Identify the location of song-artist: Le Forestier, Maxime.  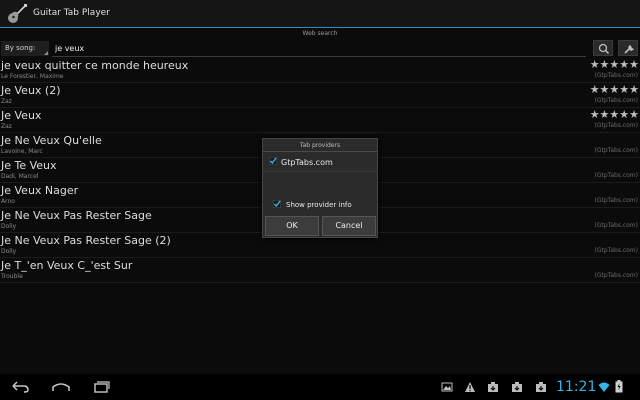
(32, 76).